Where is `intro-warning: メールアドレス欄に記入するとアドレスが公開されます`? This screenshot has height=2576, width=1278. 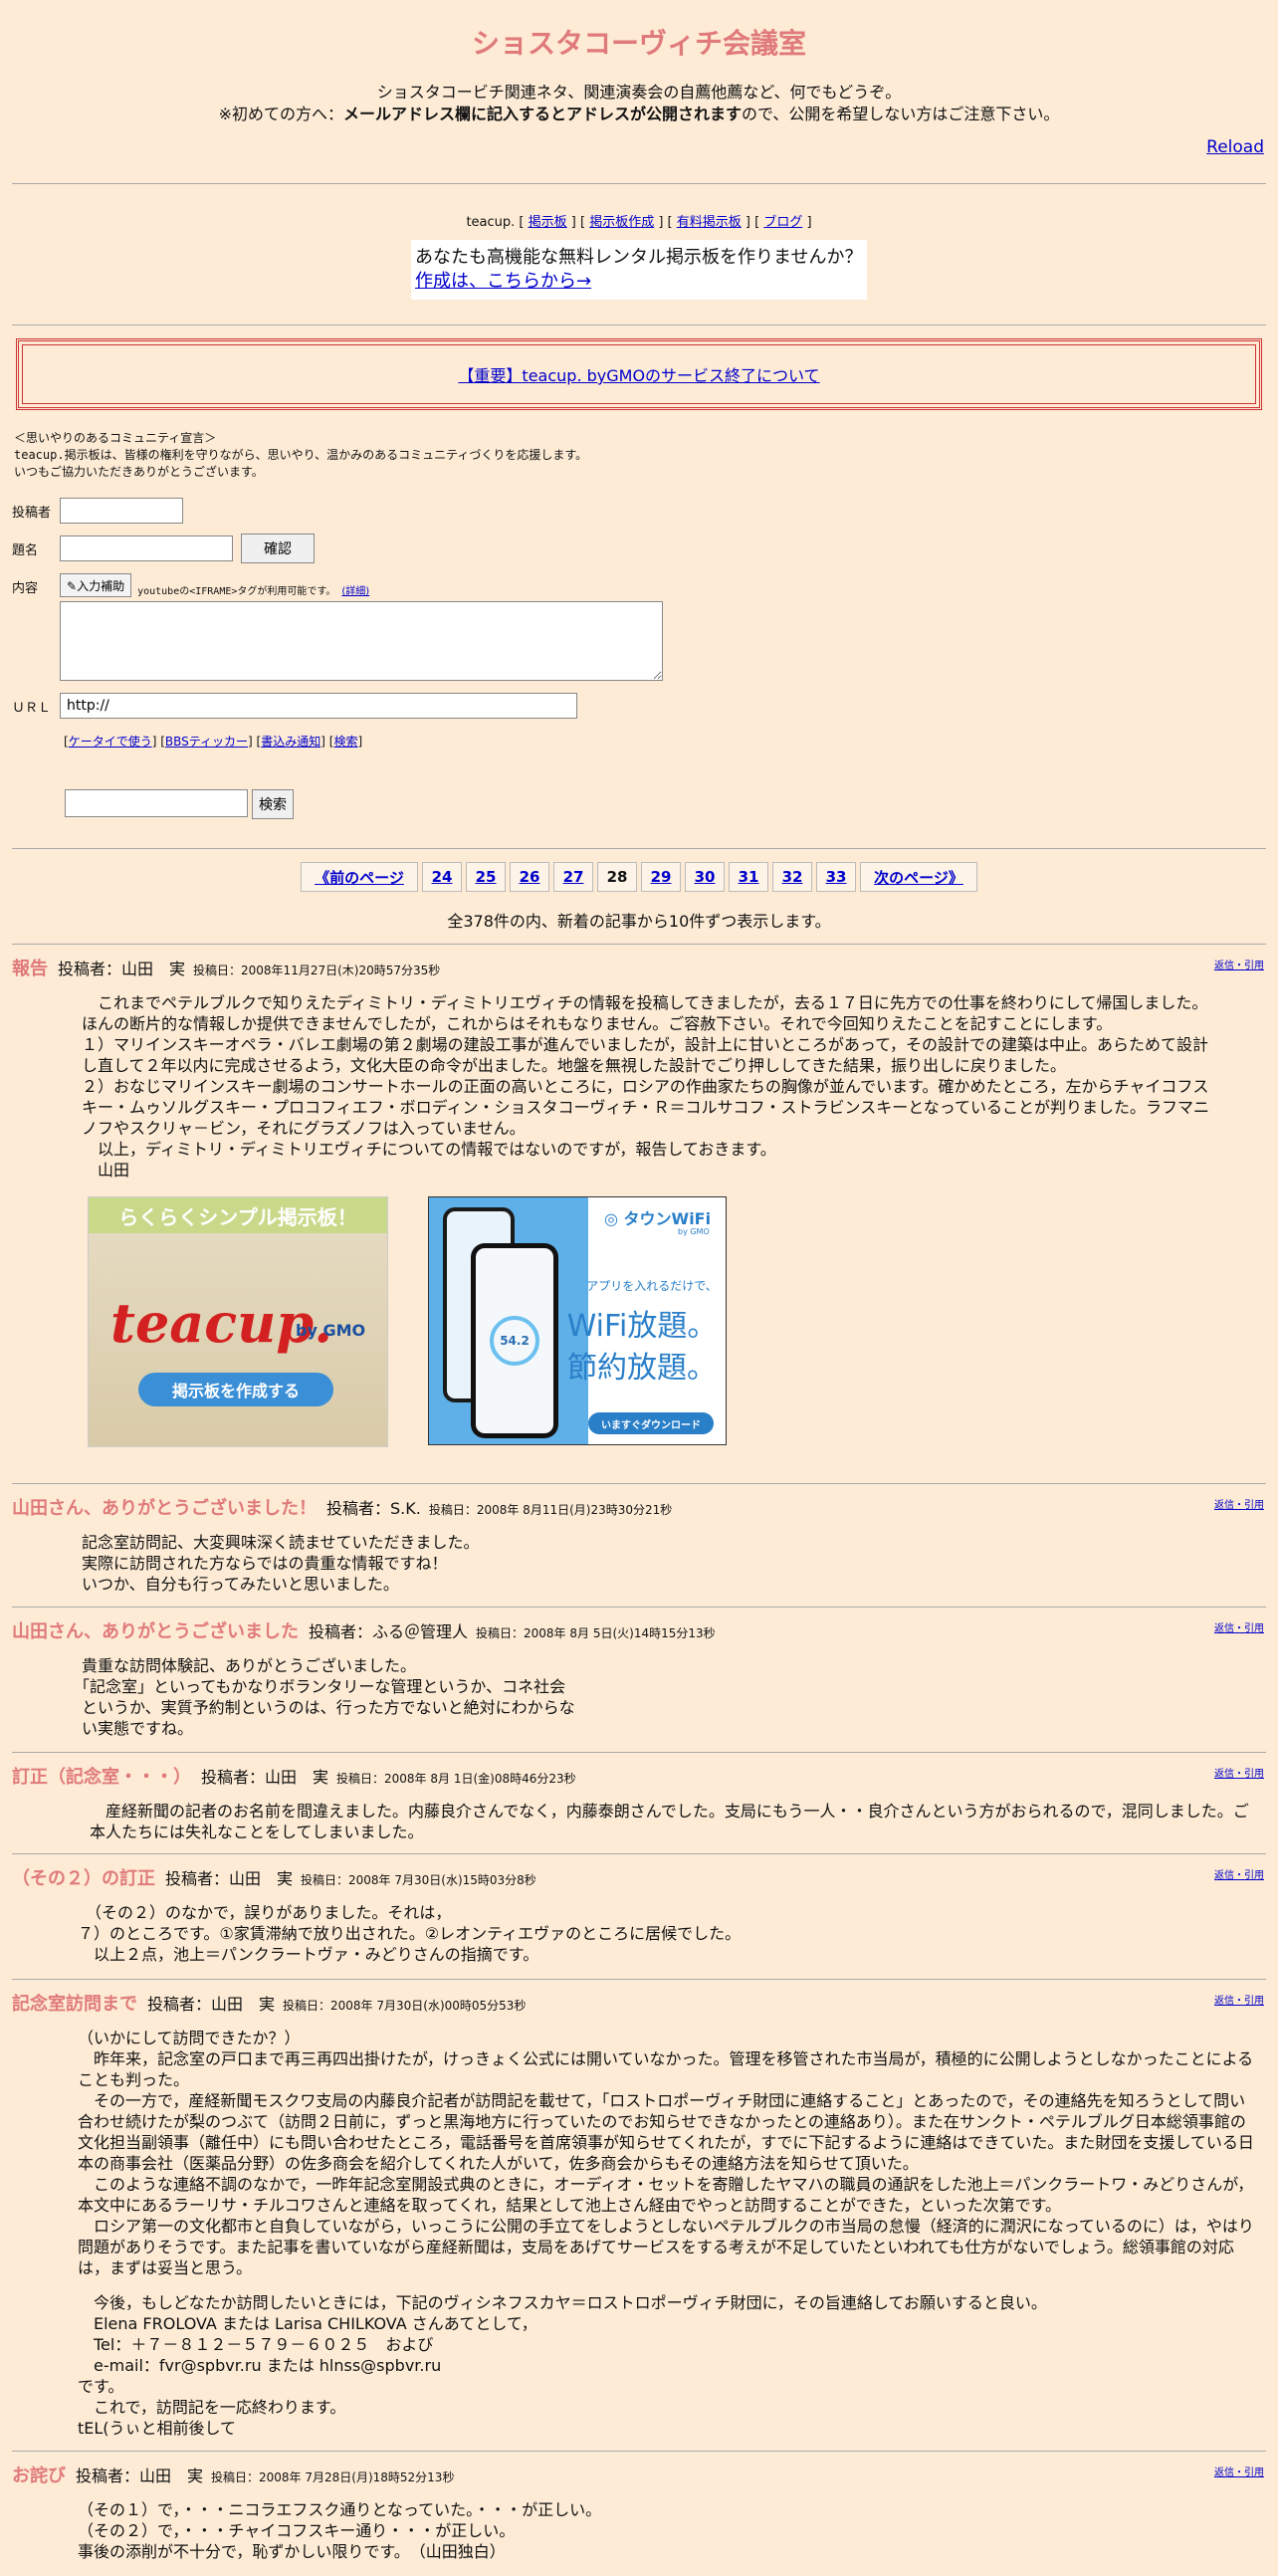 intro-warning: メールアドレス欄に記入するとアドレスが公開されます is located at coordinates (543, 114).